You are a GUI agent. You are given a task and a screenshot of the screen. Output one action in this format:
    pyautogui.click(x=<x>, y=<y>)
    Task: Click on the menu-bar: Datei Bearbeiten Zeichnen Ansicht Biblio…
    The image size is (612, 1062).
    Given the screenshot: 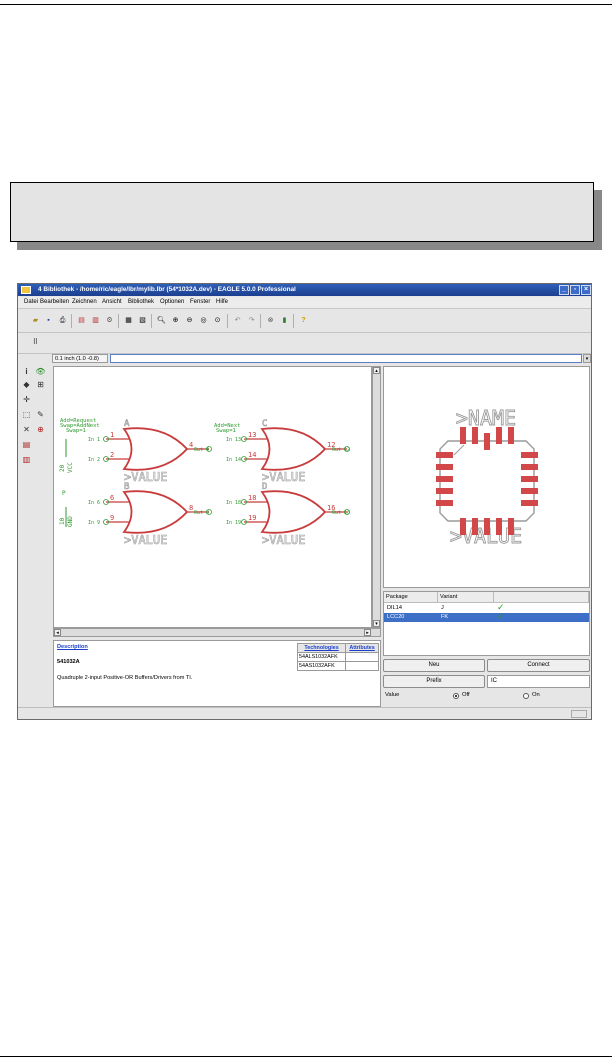 What is the action you would take?
    pyautogui.click(x=304, y=303)
    